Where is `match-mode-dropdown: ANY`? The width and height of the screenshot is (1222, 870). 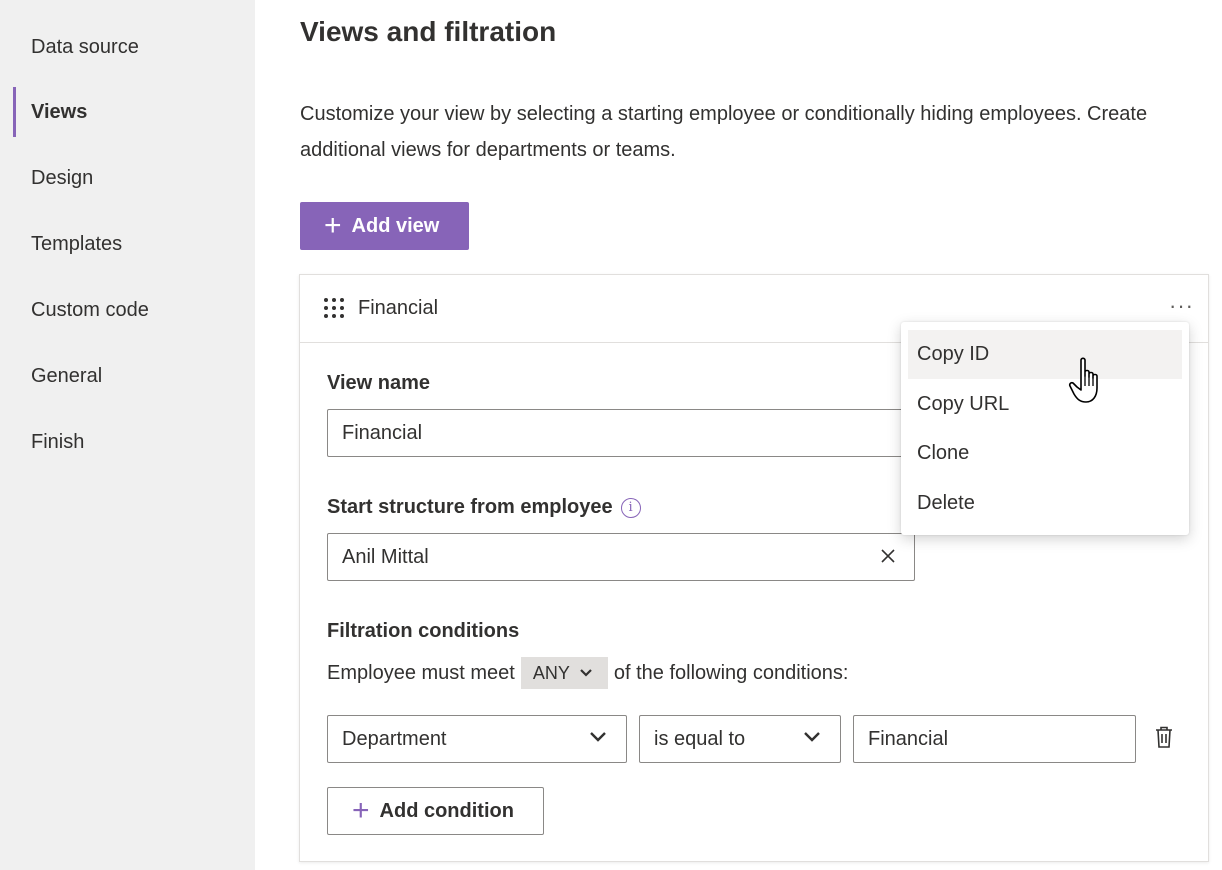
match-mode-dropdown: ANY is located at coordinates (564, 673).